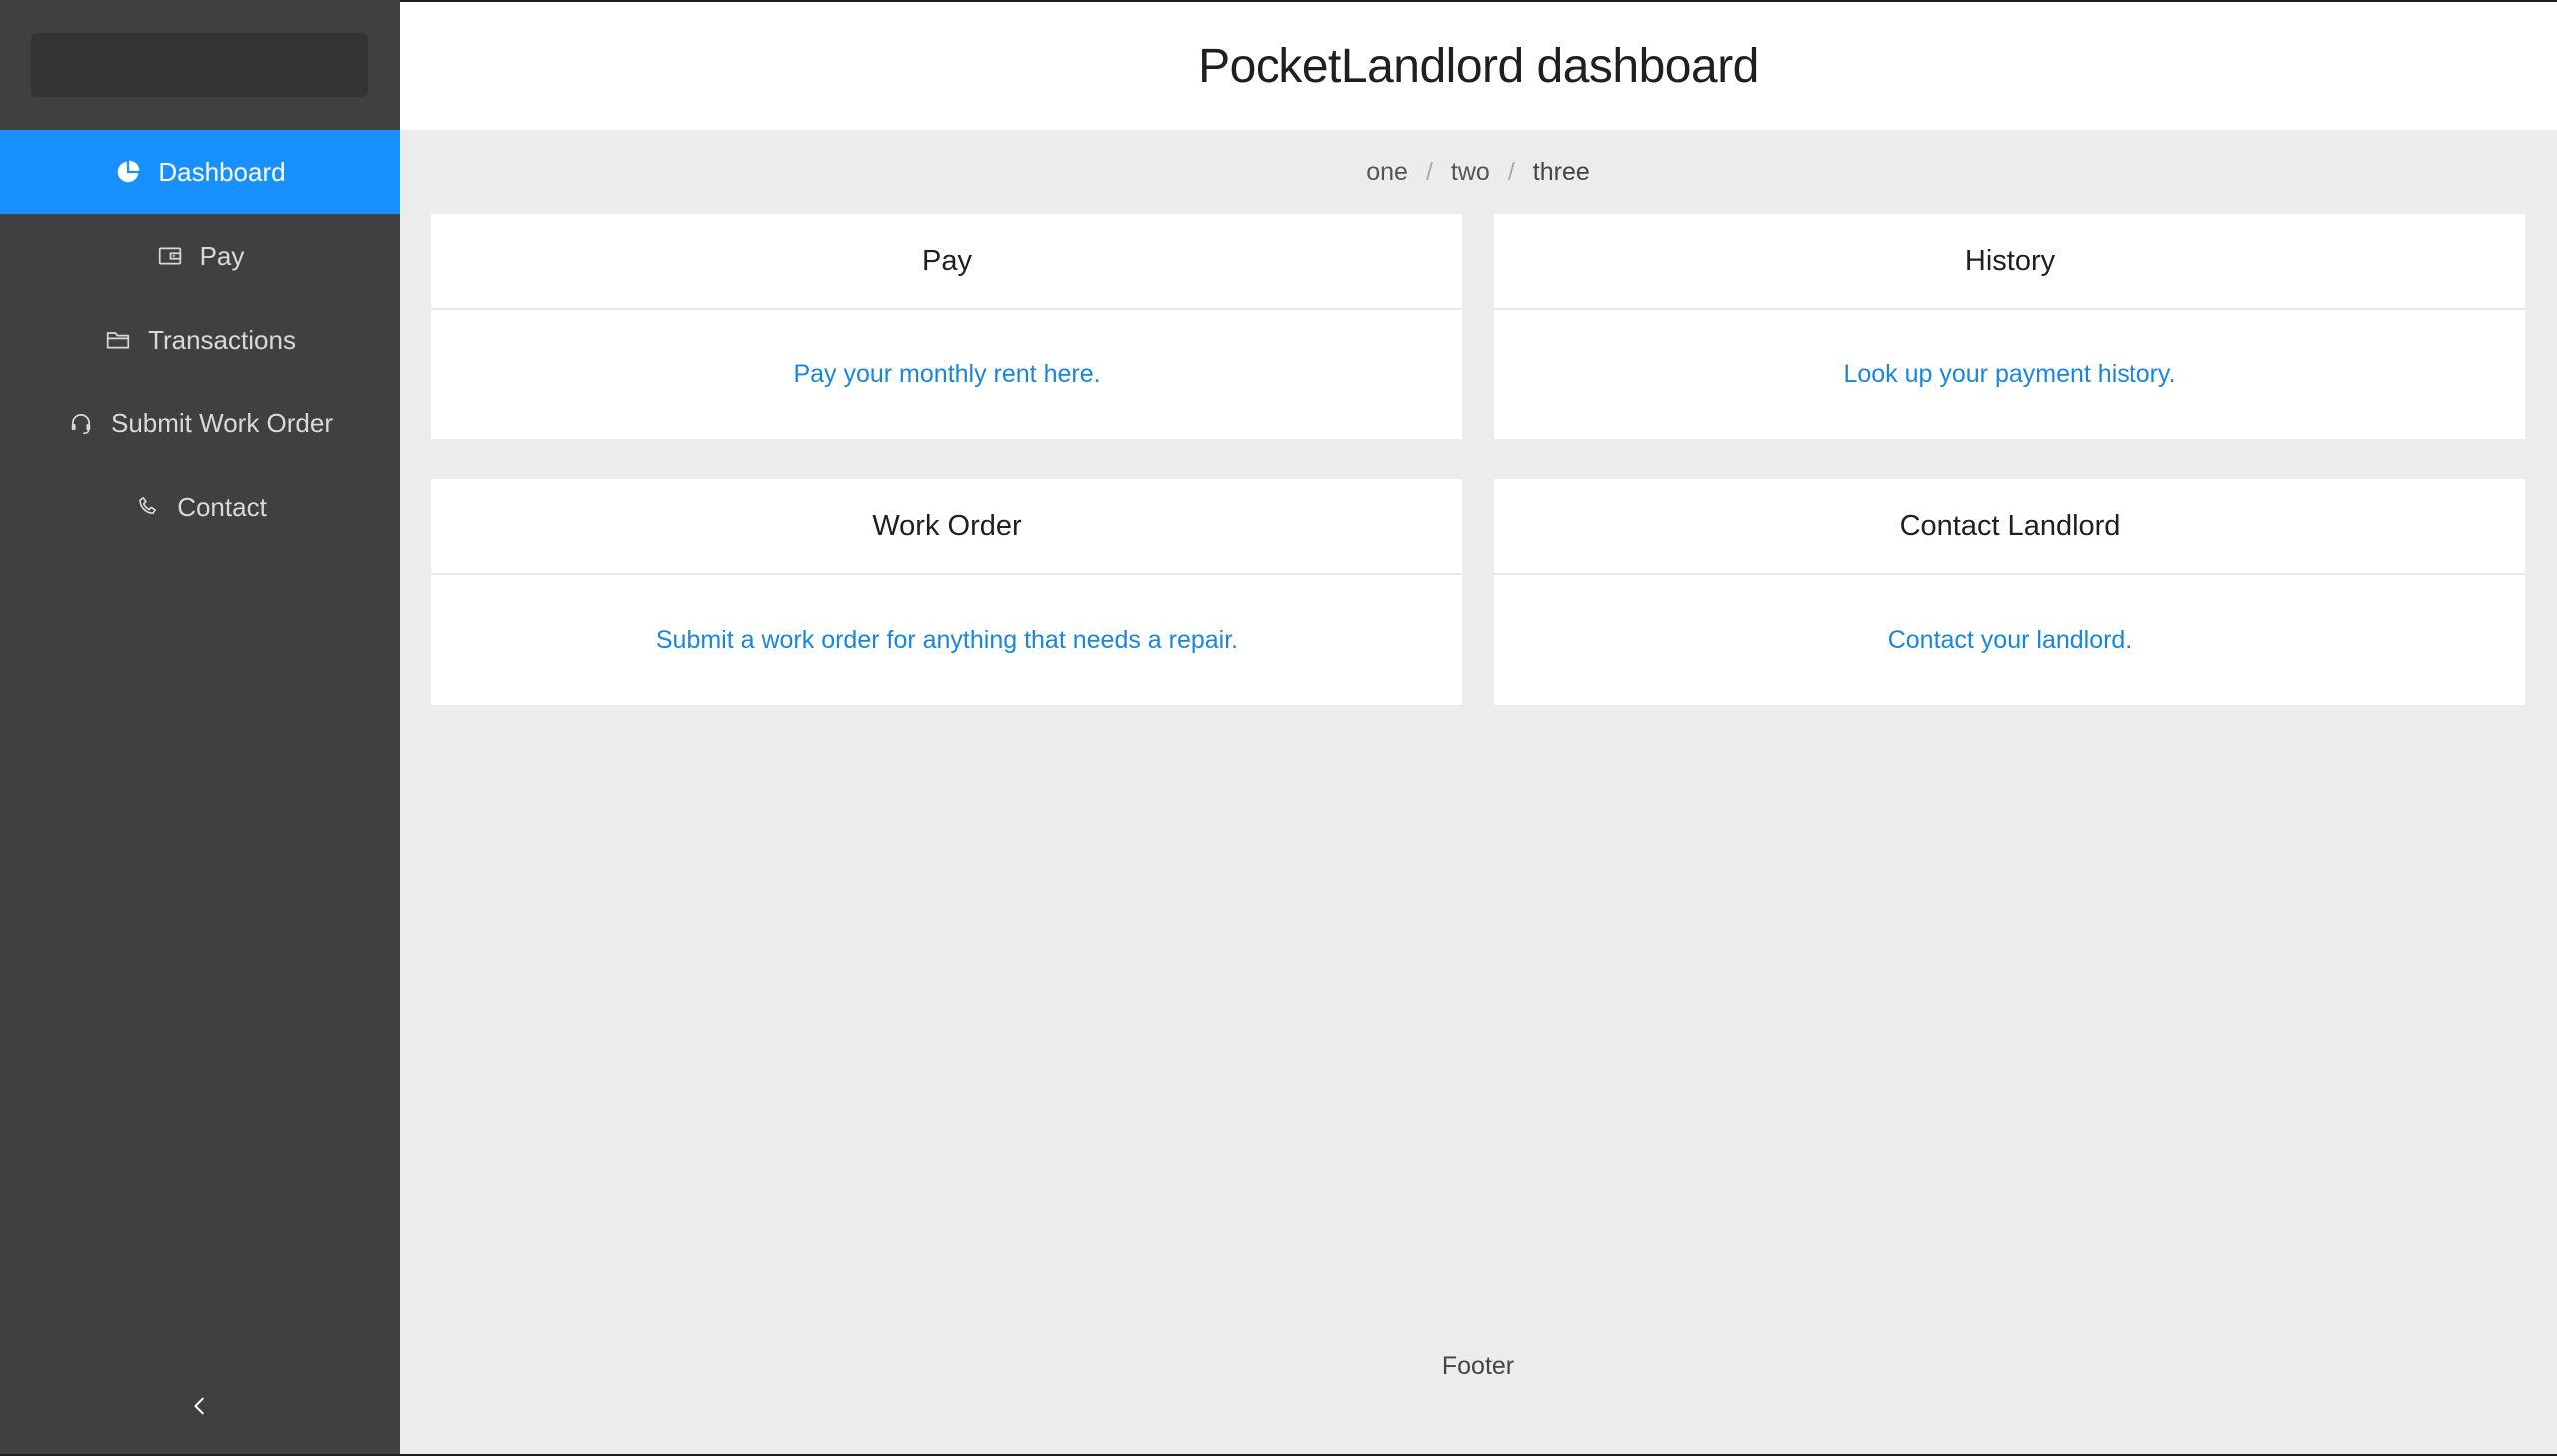 This screenshot has width=2557, height=1456. What do you see at coordinates (2009, 527) in the screenshot?
I see `card-title: Contact Landlord` at bounding box center [2009, 527].